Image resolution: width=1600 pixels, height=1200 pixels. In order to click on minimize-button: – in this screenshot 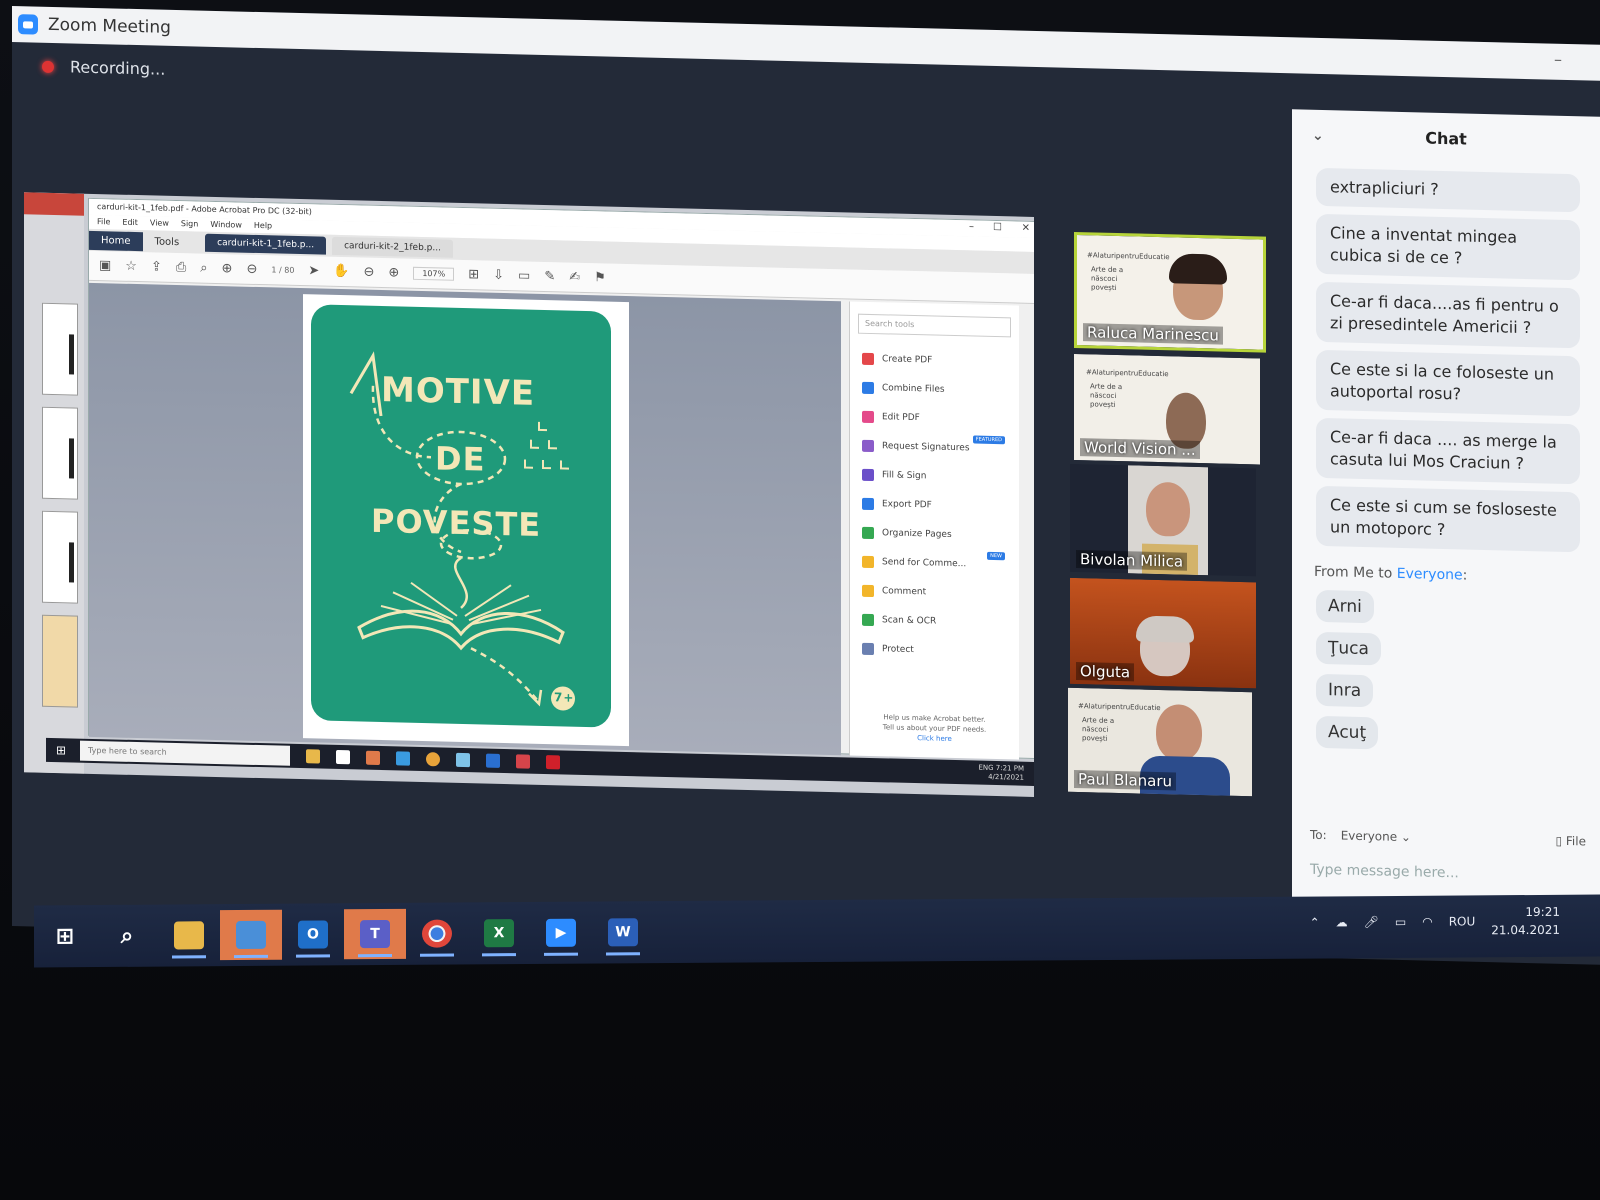, I will do `click(1558, 59)`.